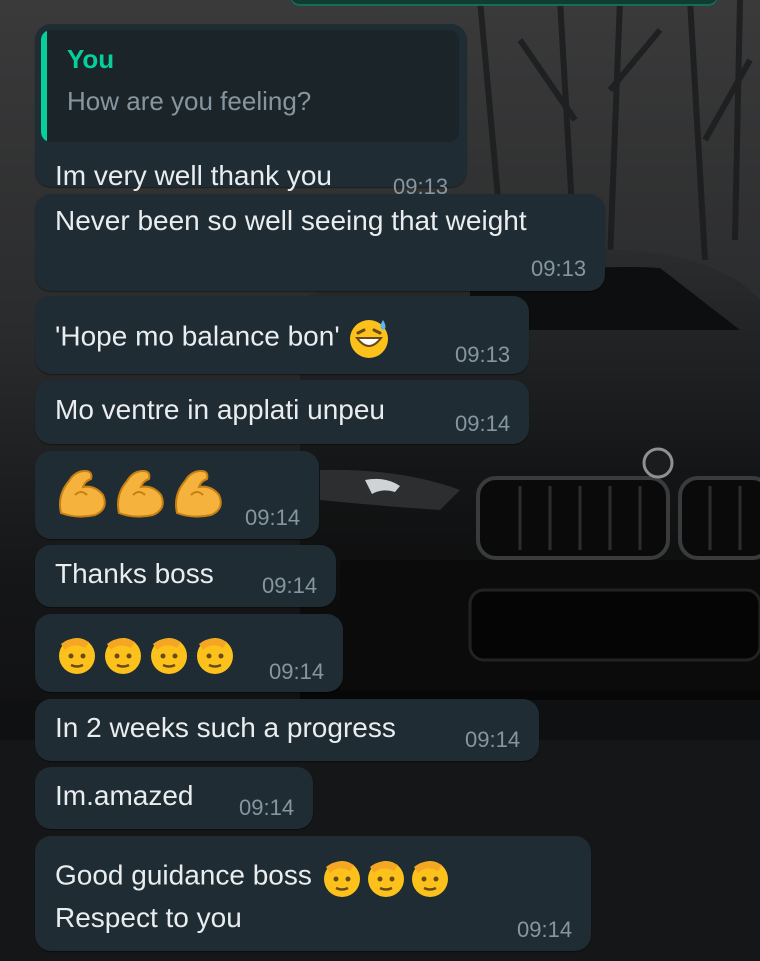 This screenshot has height=961, width=760. I want to click on quote-text: How are you feeling?, so click(189, 101).